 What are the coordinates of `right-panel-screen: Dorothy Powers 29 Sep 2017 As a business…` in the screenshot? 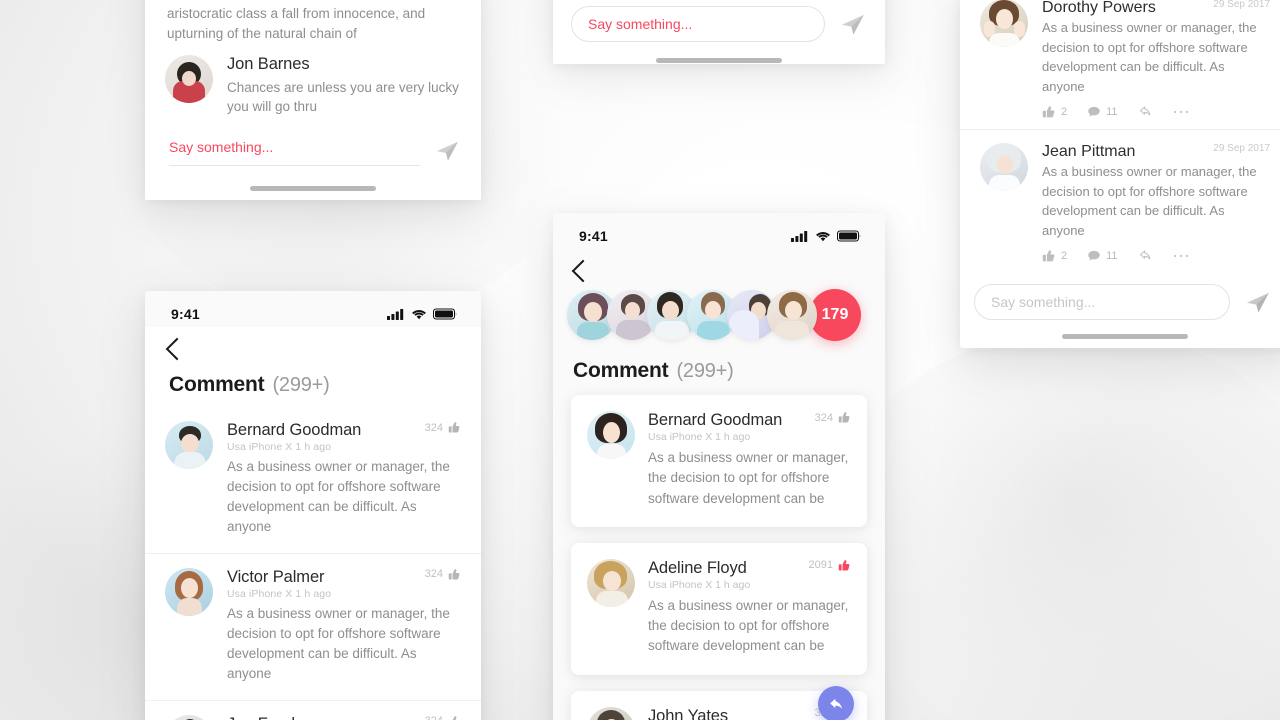 It's located at (1120, 174).